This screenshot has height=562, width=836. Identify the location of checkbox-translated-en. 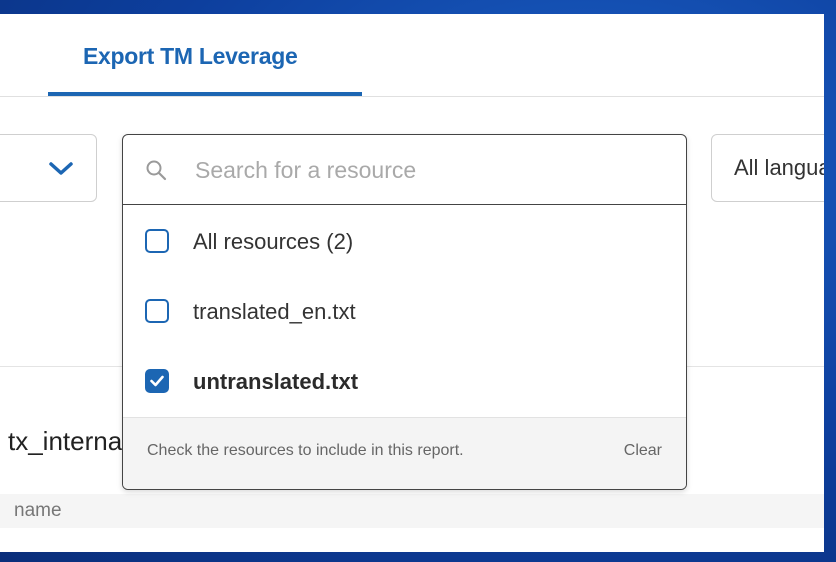
(157, 311).